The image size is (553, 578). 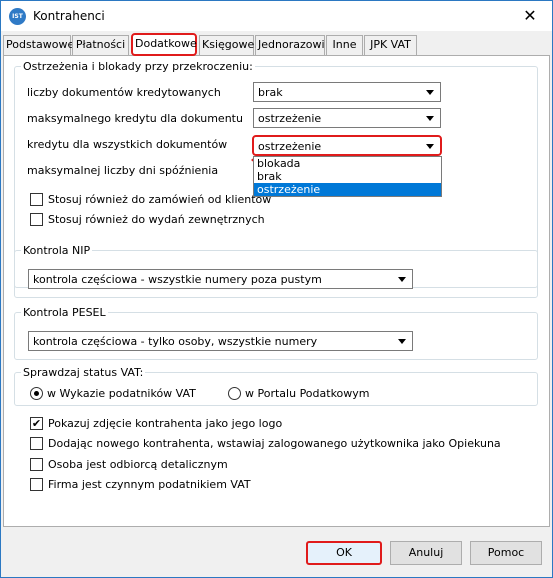 What do you see at coordinates (36, 219) in the screenshot?
I see `issues-checkbox` at bounding box center [36, 219].